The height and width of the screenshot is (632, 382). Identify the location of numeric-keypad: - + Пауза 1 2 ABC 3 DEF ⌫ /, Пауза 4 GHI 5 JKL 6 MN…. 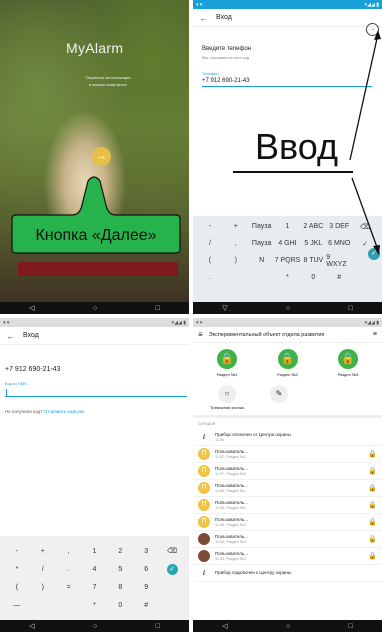
(287, 259).